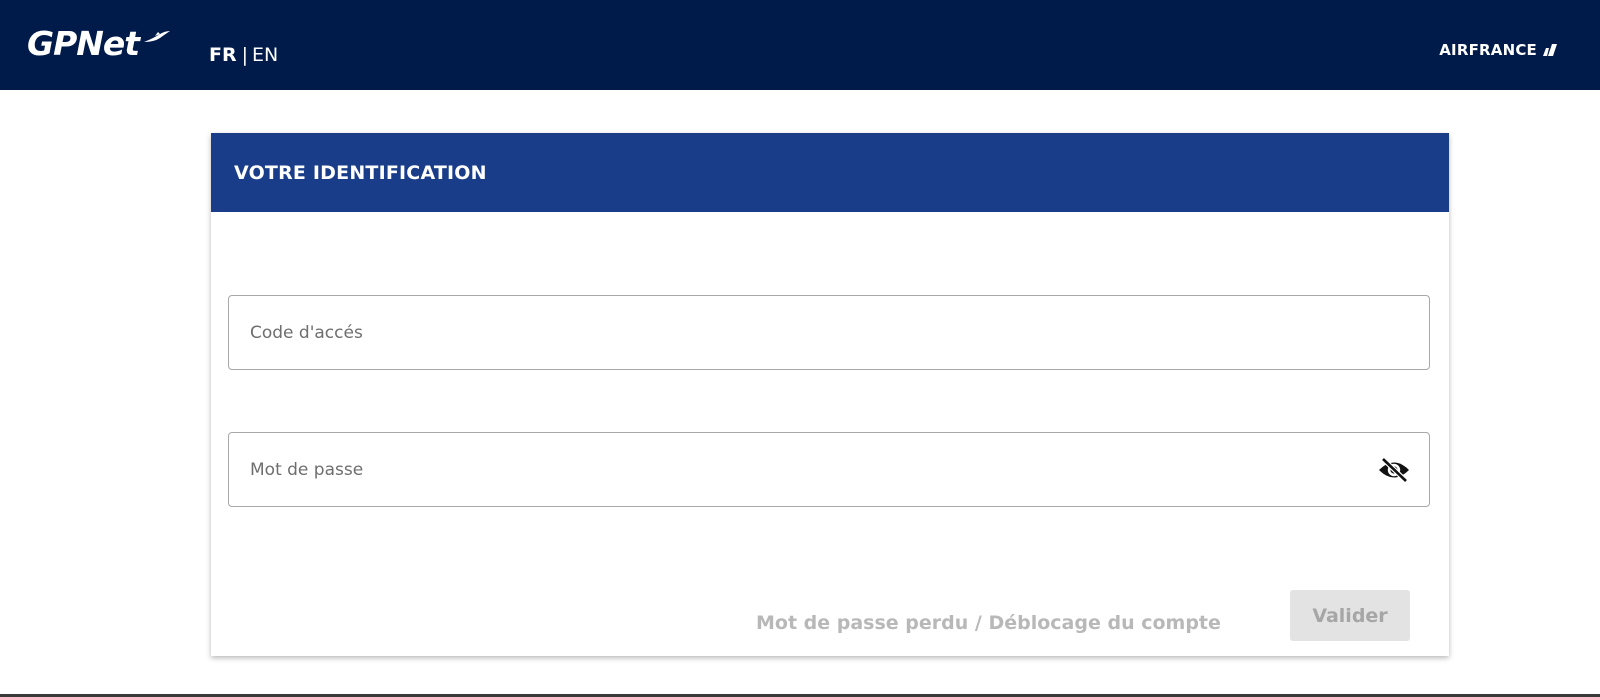  I want to click on airfrance-logo: AIRFRANCE, so click(1498, 50).